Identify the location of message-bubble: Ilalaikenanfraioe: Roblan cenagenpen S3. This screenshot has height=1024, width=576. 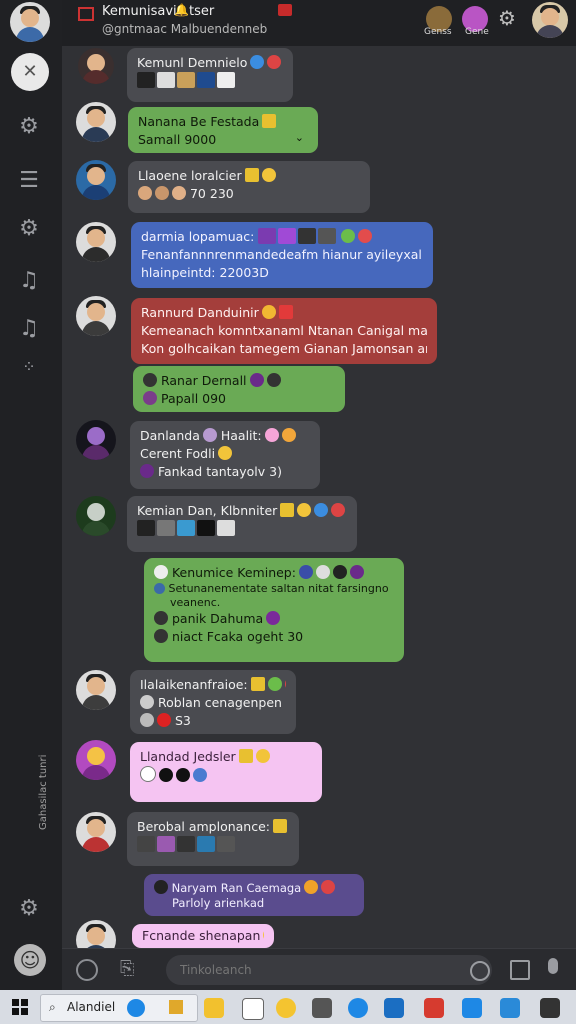
(213, 702).